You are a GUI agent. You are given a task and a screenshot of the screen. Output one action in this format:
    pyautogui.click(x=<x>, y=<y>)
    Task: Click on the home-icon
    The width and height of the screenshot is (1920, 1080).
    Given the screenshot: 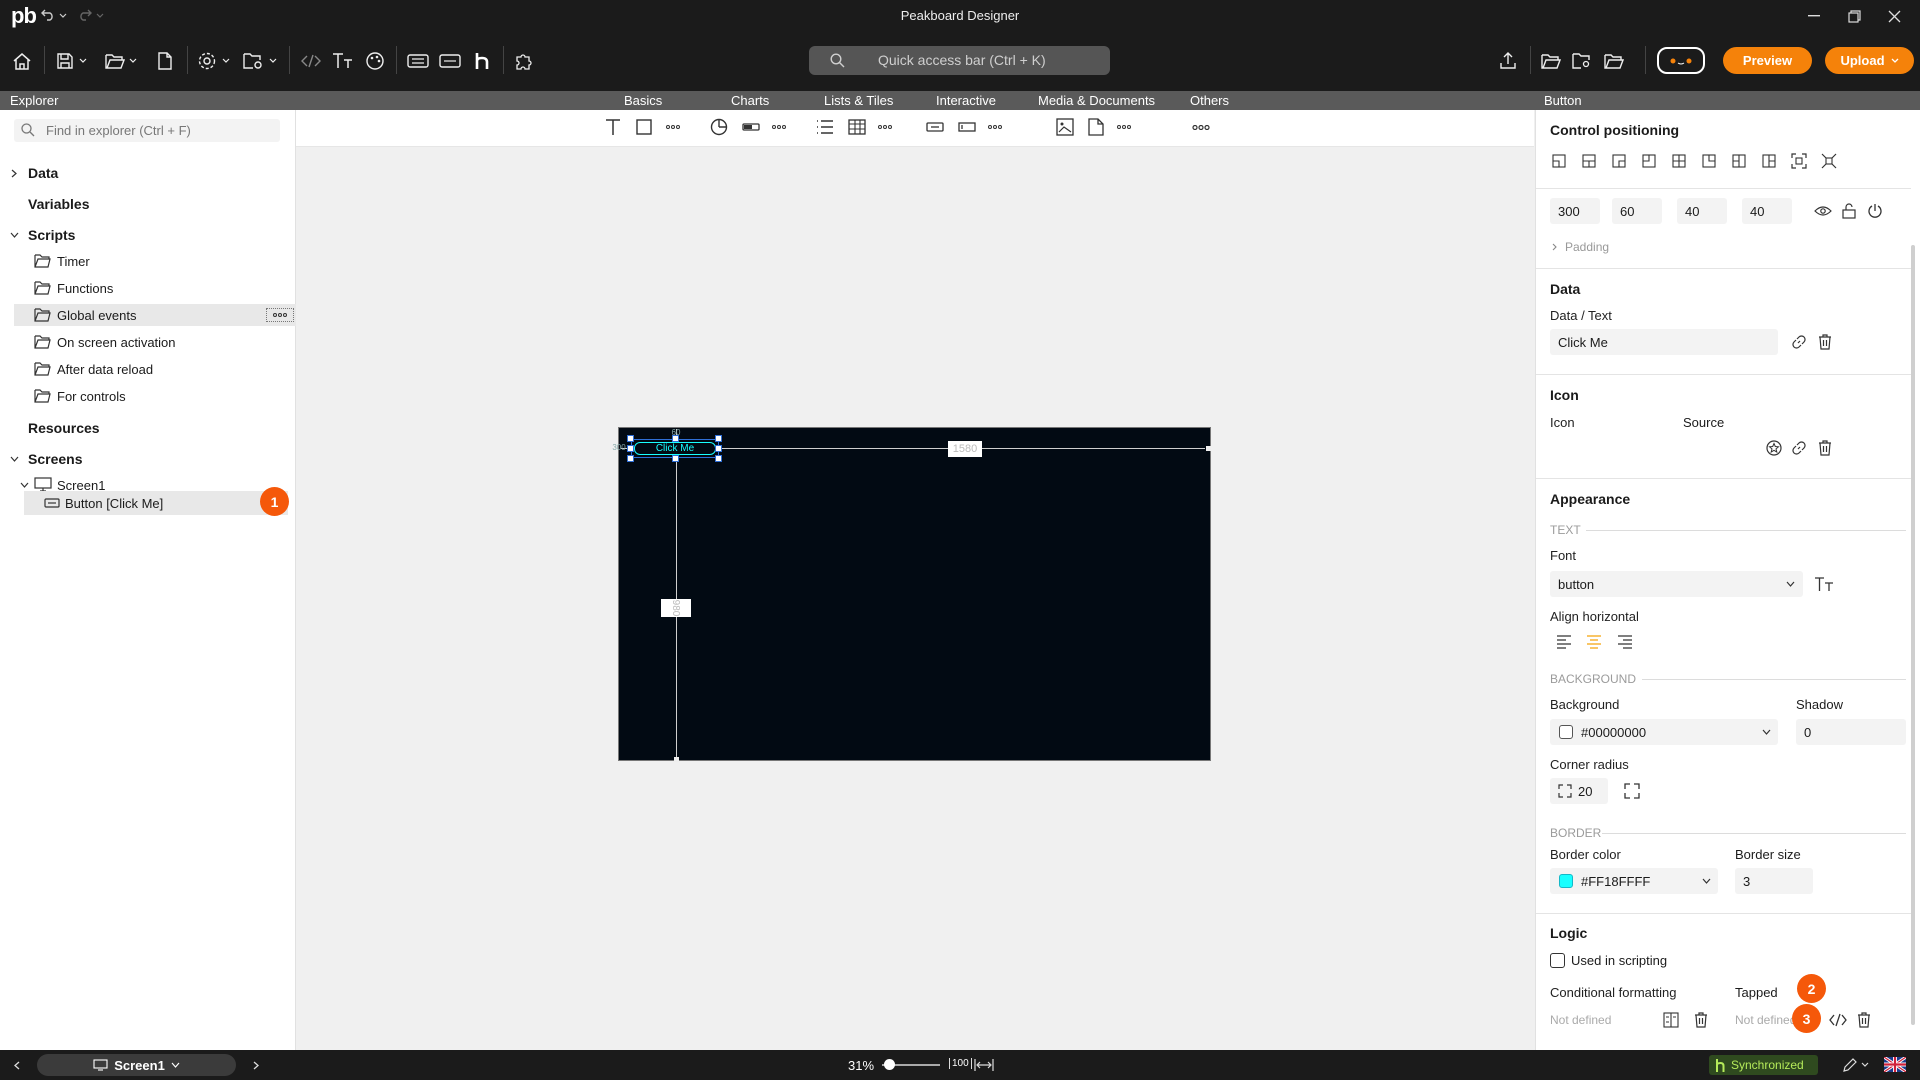 What is the action you would take?
    pyautogui.click(x=22, y=61)
    